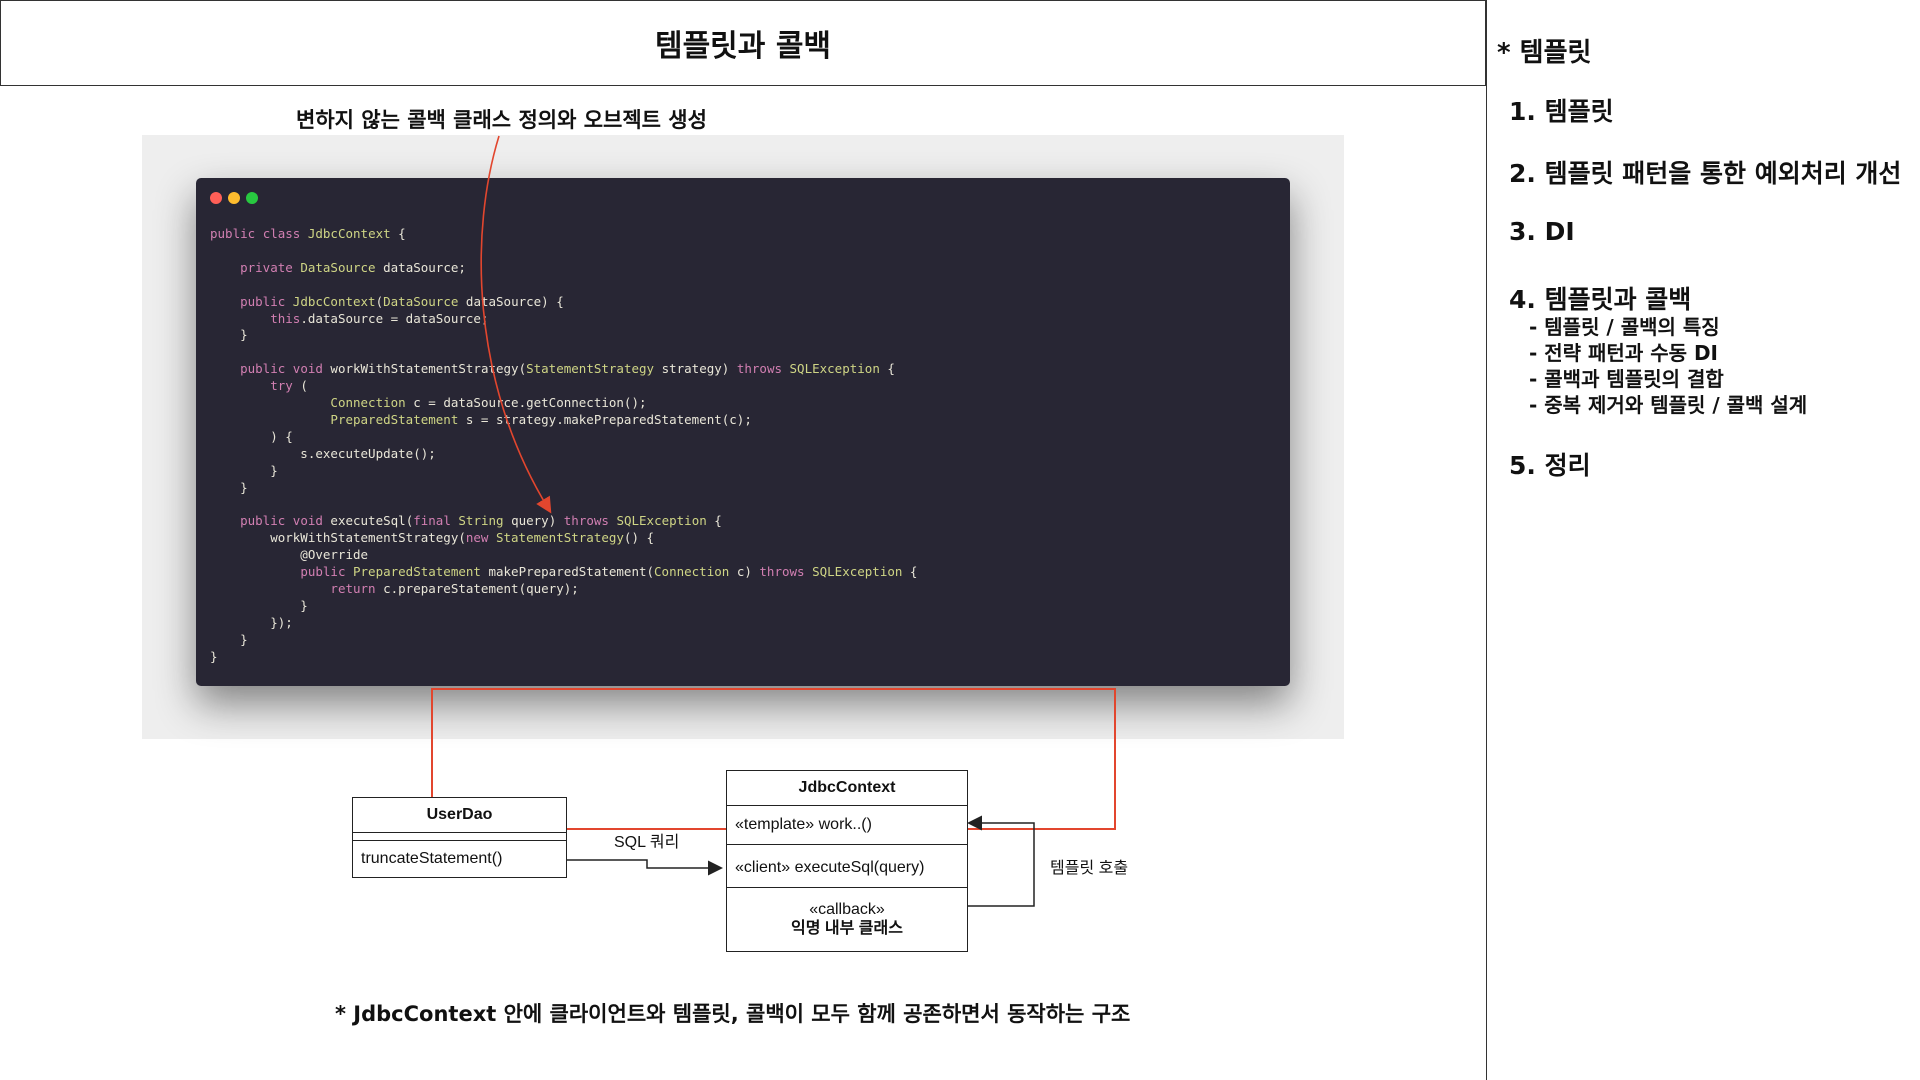  Describe the element at coordinates (1705, 173) in the screenshot. I see `outline-item-2: 2. 템플릿 패턴을 통한 예외처리 개선` at that location.